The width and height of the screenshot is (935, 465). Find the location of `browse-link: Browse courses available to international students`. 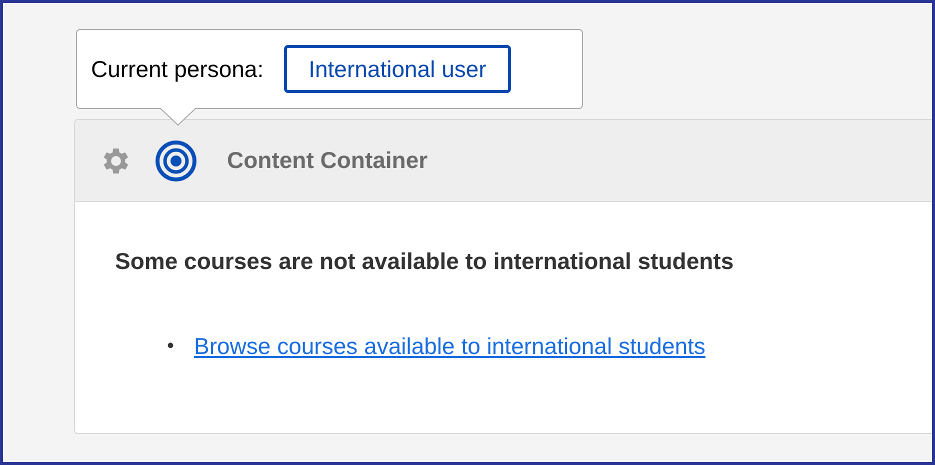

browse-link: Browse courses available to international students is located at coordinates (450, 345).